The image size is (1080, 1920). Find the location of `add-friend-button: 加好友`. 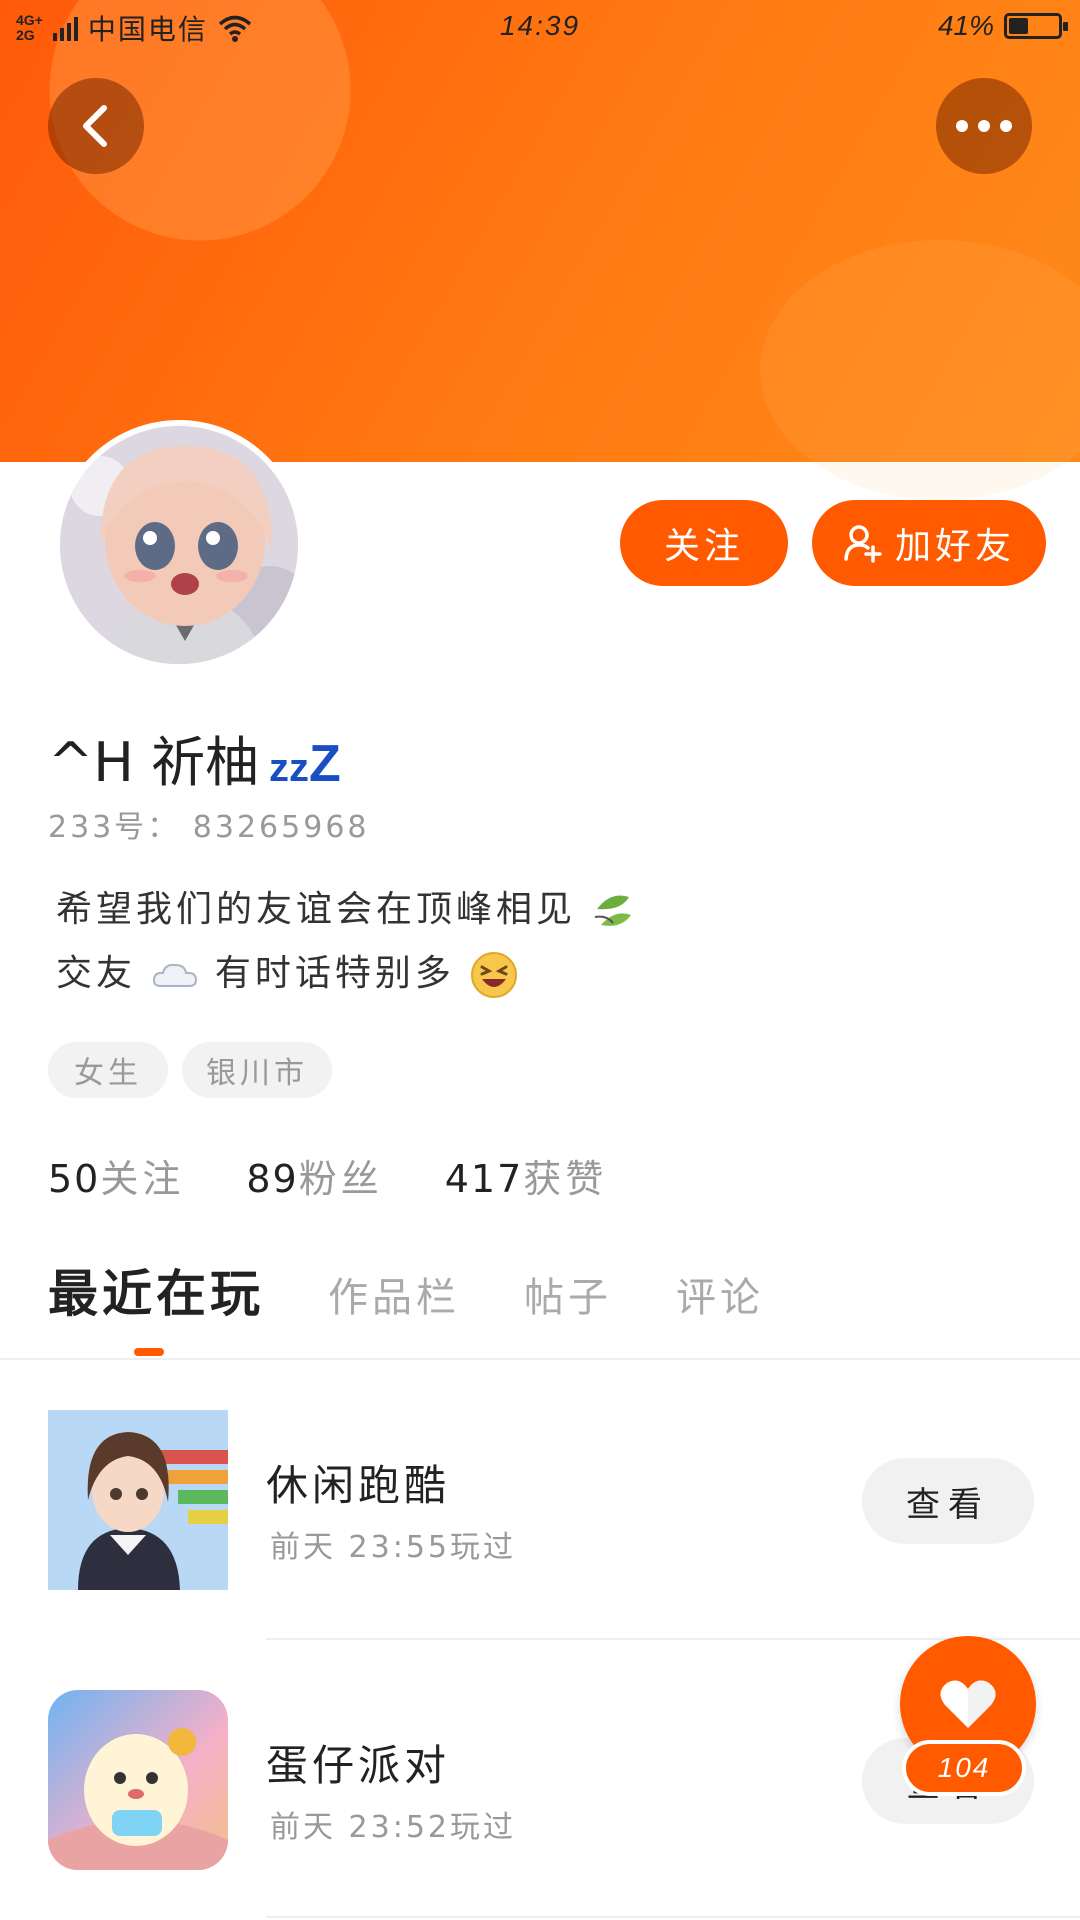

add-friend-button: 加好友 is located at coordinates (929, 543).